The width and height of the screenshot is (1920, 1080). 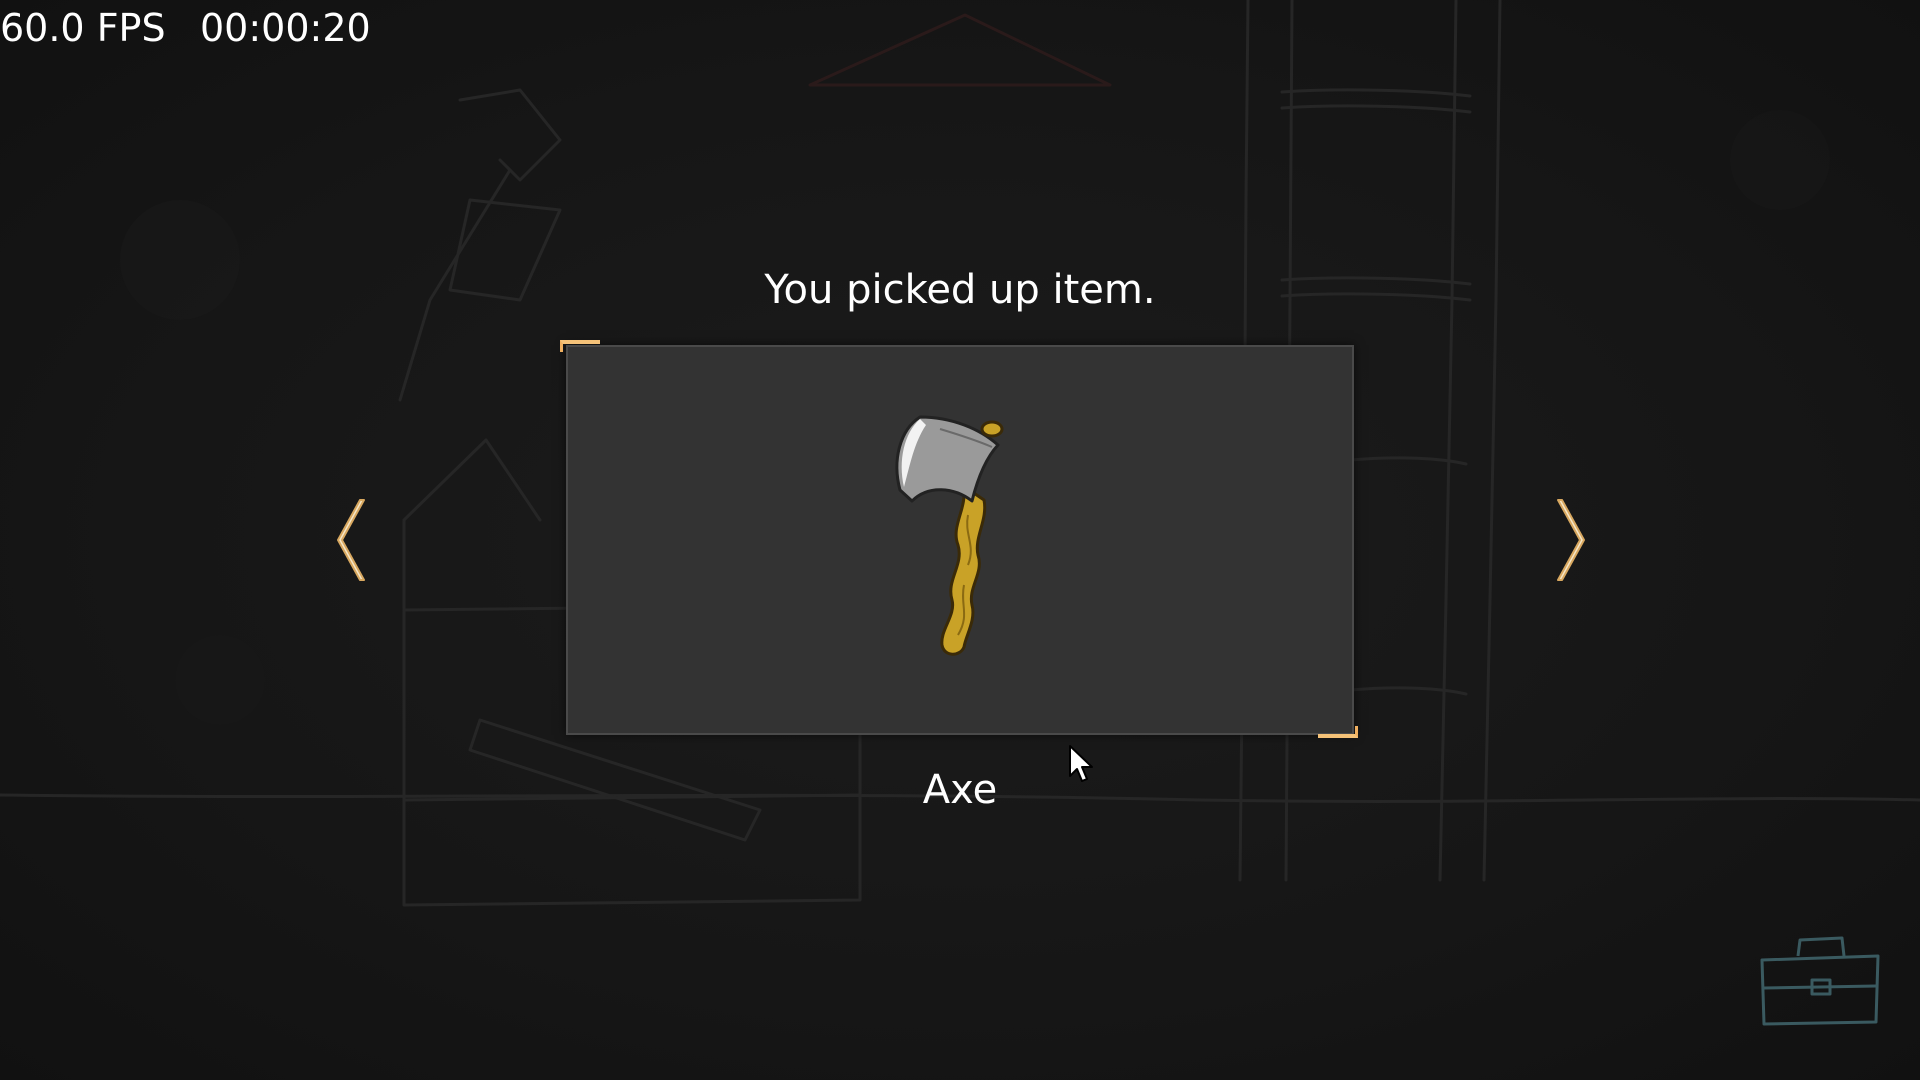 What do you see at coordinates (949, 535) in the screenshot?
I see `axe-icon` at bounding box center [949, 535].